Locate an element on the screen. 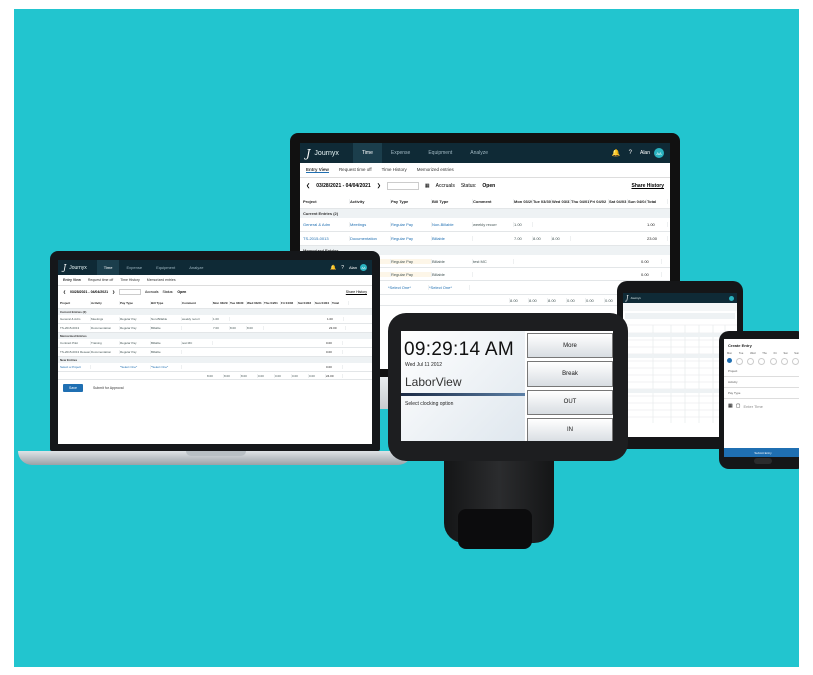  save-button: Save is located at coordinates (73, 388).